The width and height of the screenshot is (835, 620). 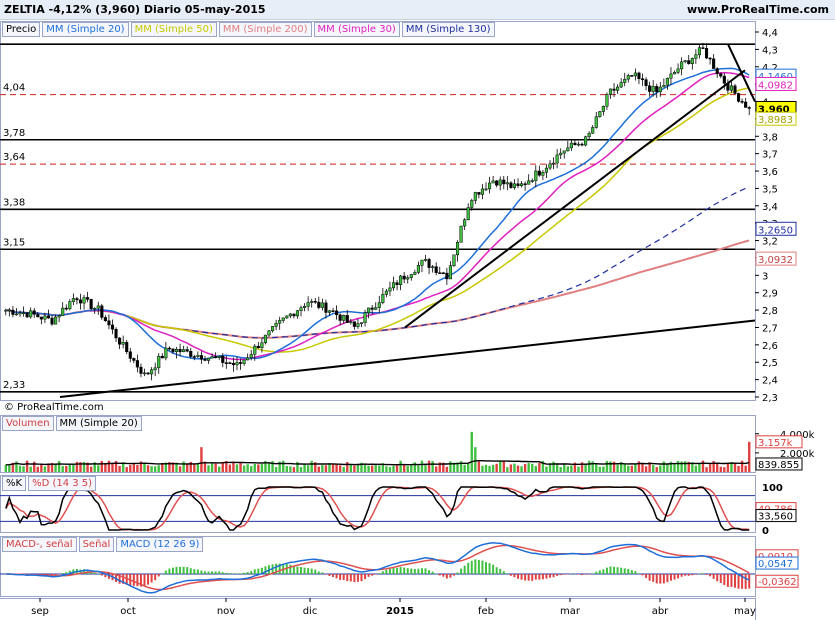 What do you see at coordinates (96, 544) in the screenshot?
I see `legend-entry: Señal` at bounding box center [96, 544].